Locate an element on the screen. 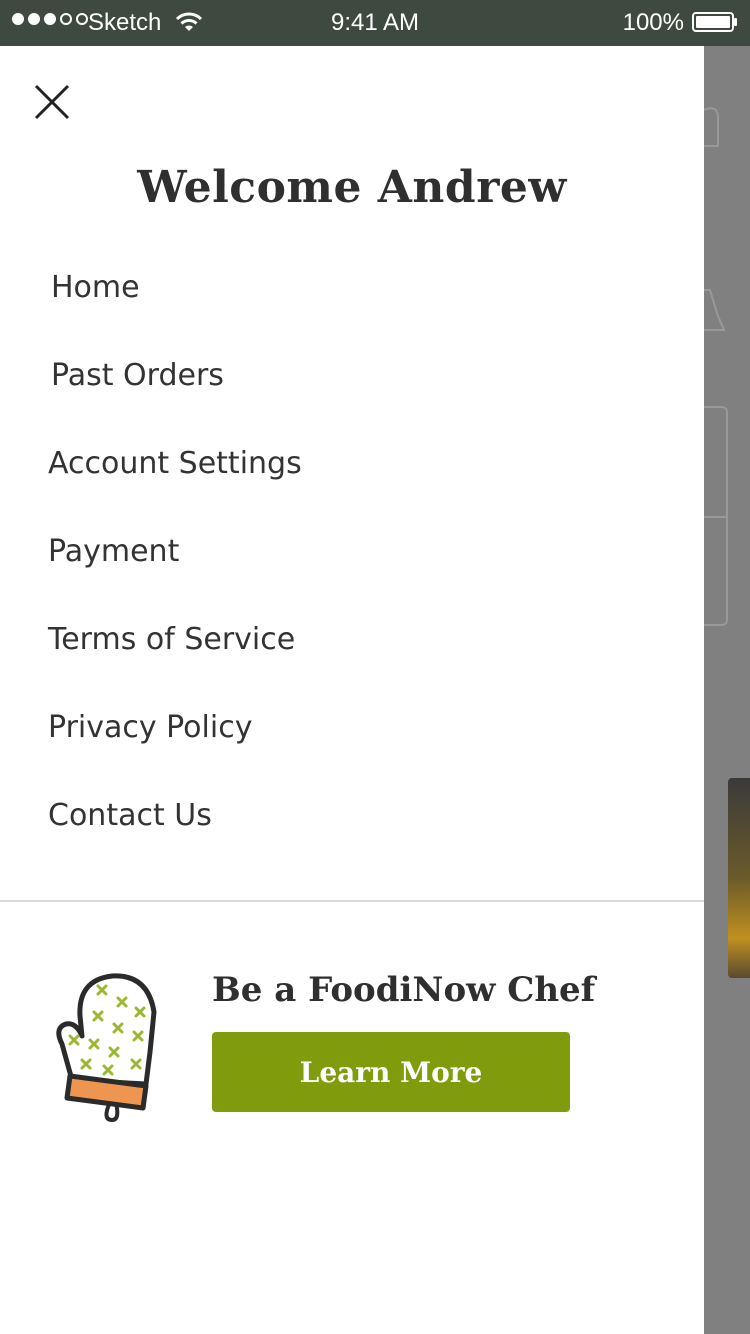 This screenshot has height=1334, width=750. close-icon is located at coordinates (52, 102).